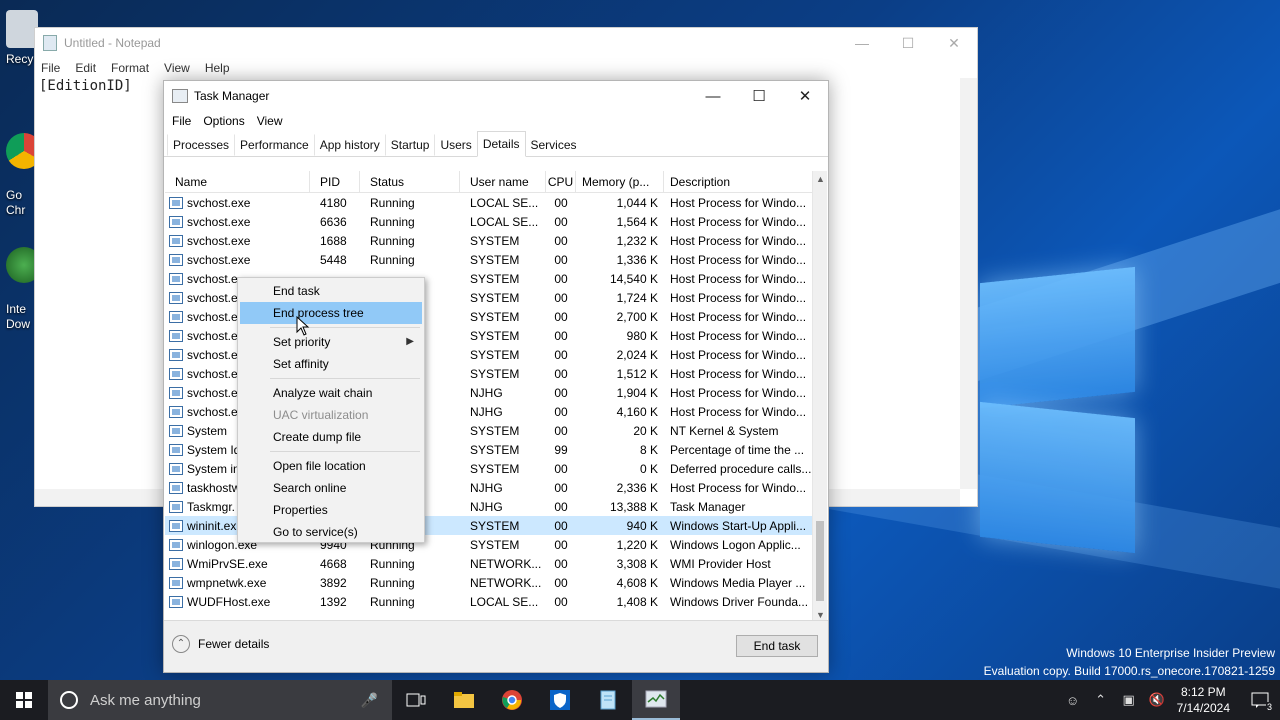 This screenshot has width=1280, height=720. Describe the element at coordinates (220, 644) in the screenshot. I see `fewer-details-toggle: ⌃ Fewer details` at that location.